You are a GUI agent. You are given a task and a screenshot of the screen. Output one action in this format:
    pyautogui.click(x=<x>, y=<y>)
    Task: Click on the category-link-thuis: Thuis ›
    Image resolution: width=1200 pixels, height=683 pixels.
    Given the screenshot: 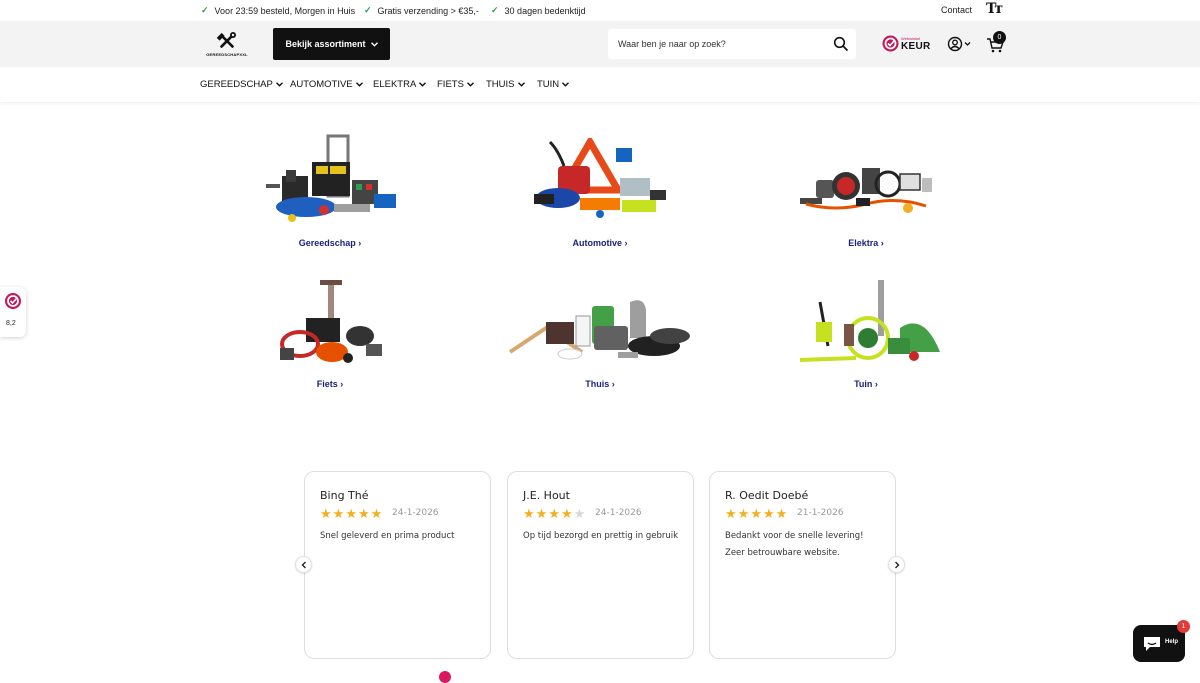 What is the action you would take?
    pyautogui.click(x=600, y=384)
    